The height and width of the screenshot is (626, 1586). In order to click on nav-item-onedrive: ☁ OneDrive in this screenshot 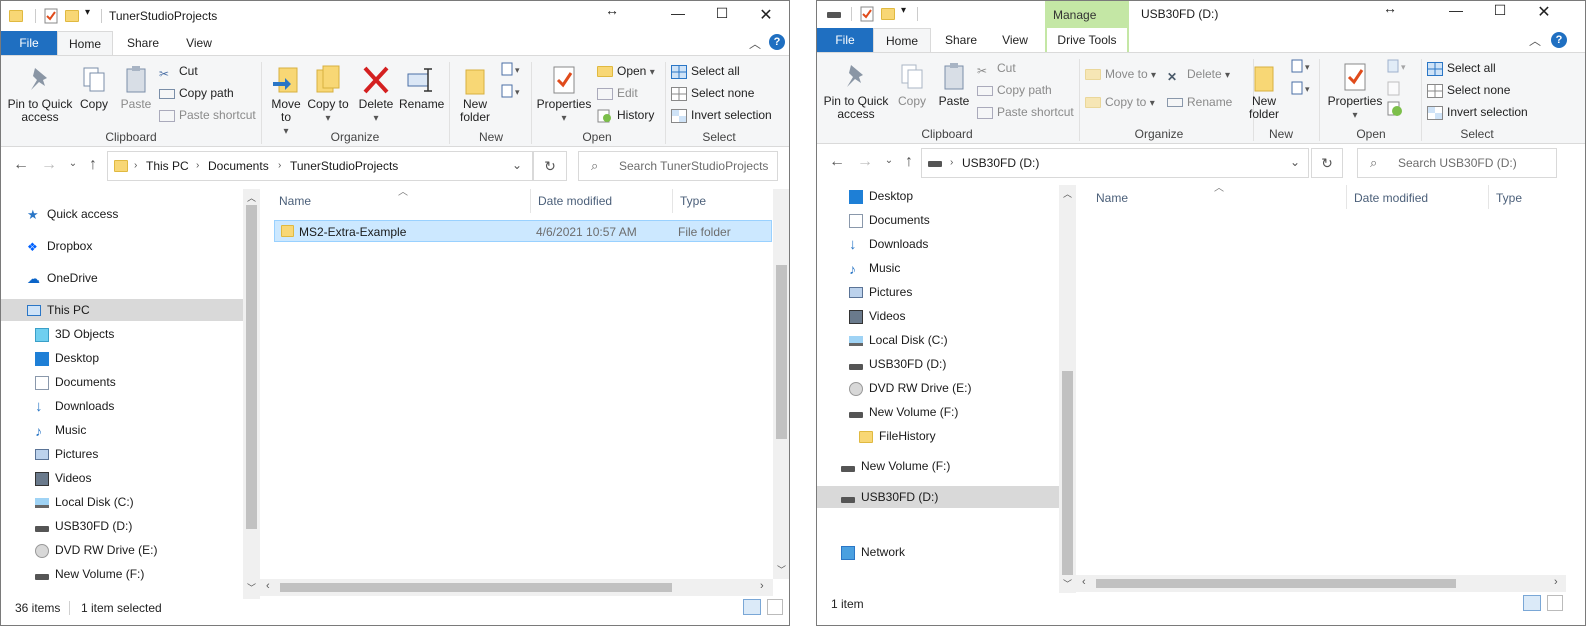, I will do `click(62, 278)`.